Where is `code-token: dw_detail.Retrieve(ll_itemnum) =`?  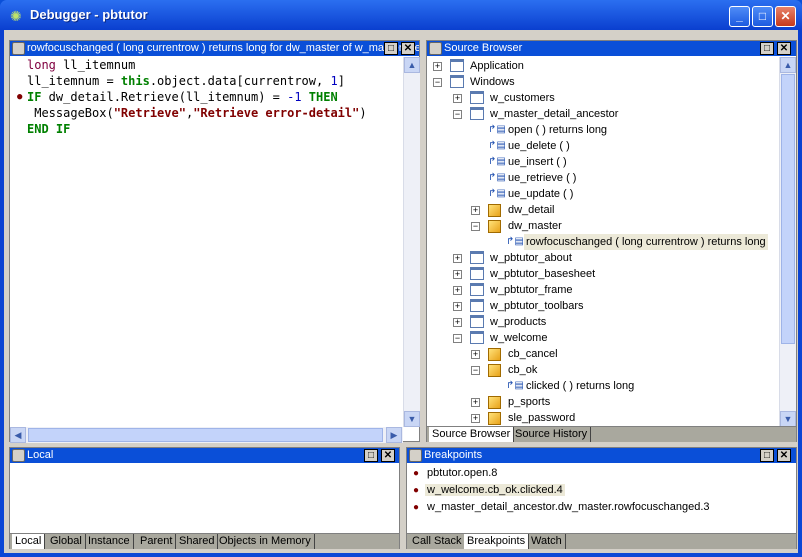
code-token: dw_detail.Retrieve(ll_itemnum) = is located at coordinates (164, 97).